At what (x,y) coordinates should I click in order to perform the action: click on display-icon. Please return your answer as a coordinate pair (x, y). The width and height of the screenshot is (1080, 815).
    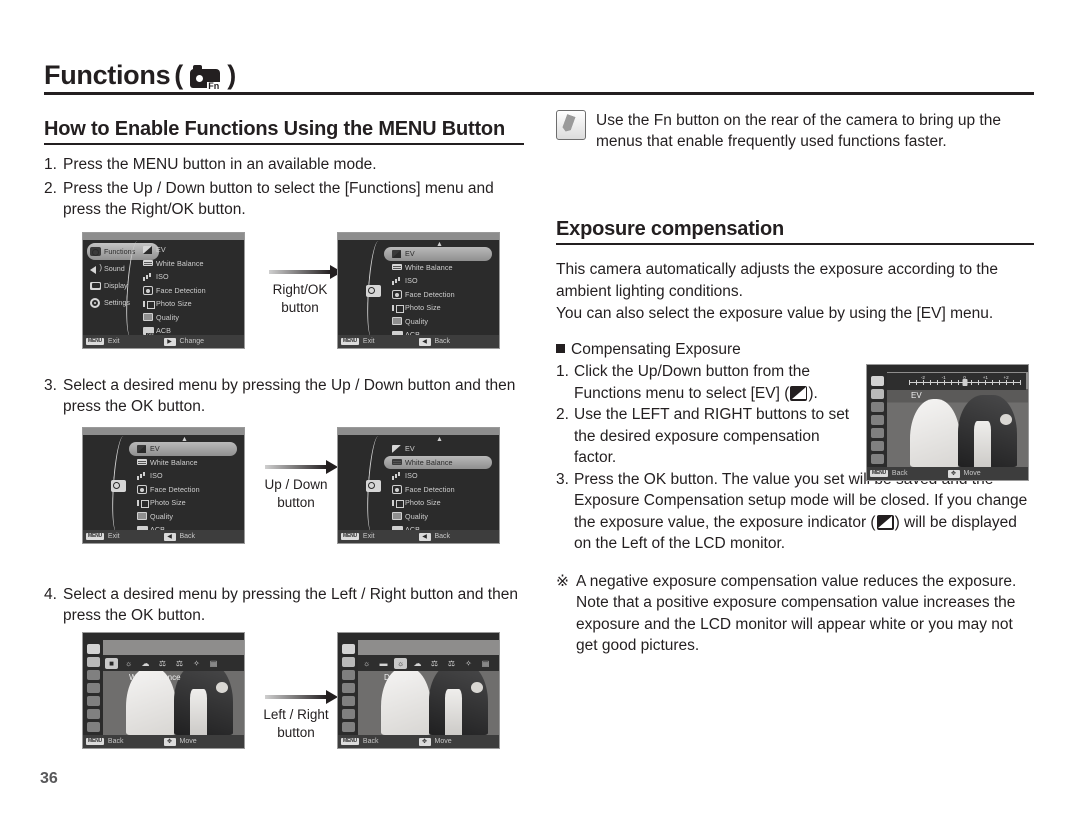
    Looking at the image, I should click on (97, 285).